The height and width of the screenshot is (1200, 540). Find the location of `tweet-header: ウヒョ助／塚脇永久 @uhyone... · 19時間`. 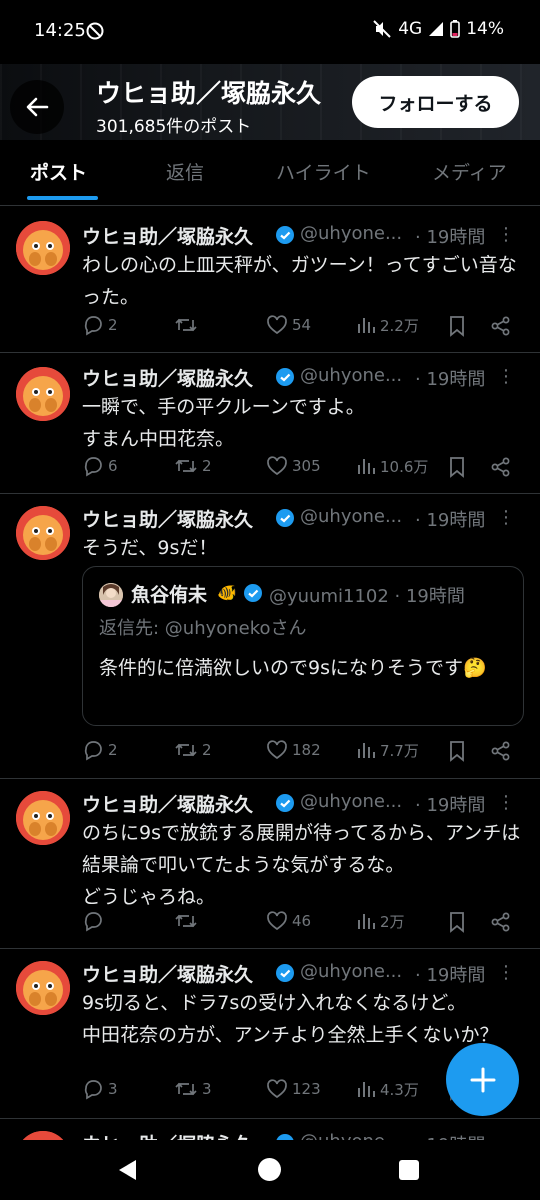

tweet-header: ウヒョ助／塚脇永久 @uhyone... · 19時間 is located at coordinates (303, 1135).